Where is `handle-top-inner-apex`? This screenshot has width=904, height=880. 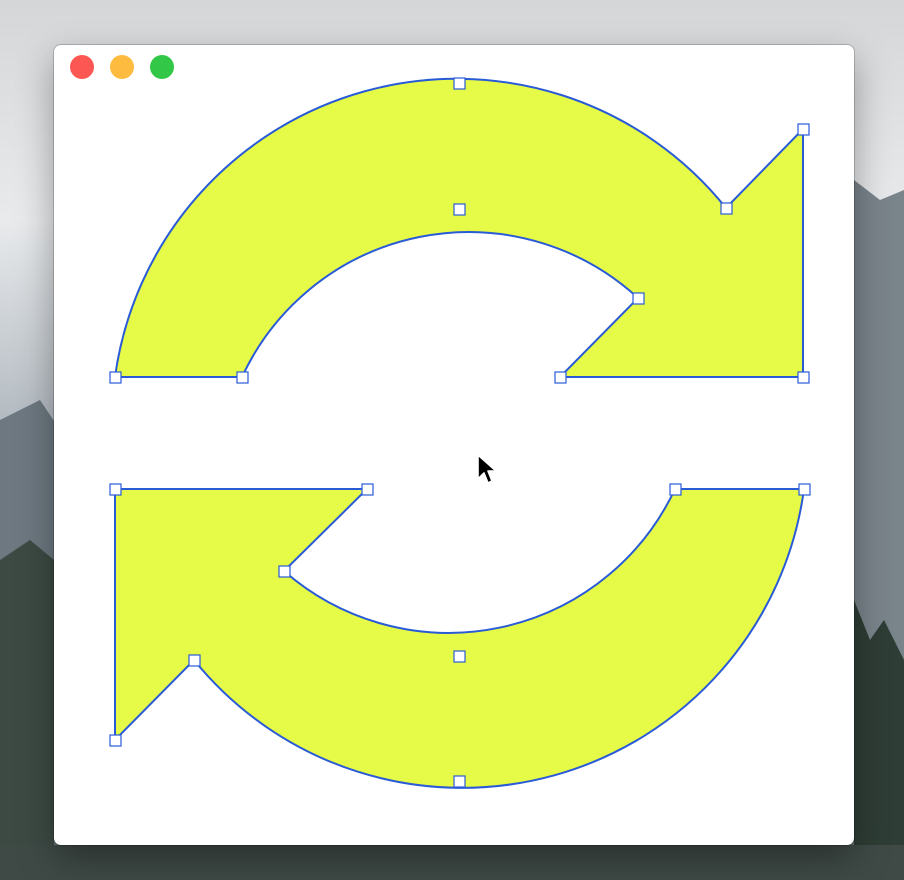 handle-top-inner-apex is located at coordinates (459, 209).